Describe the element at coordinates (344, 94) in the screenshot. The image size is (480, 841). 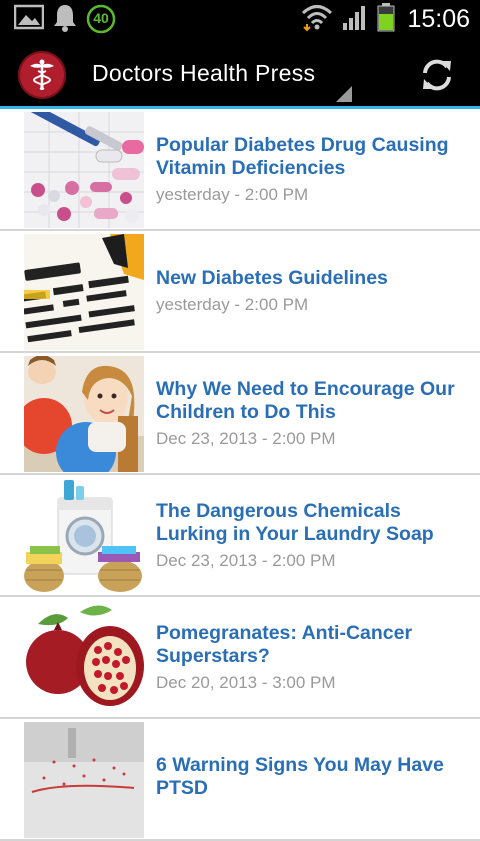
I see `dropdown-indicator-icon` at that location.